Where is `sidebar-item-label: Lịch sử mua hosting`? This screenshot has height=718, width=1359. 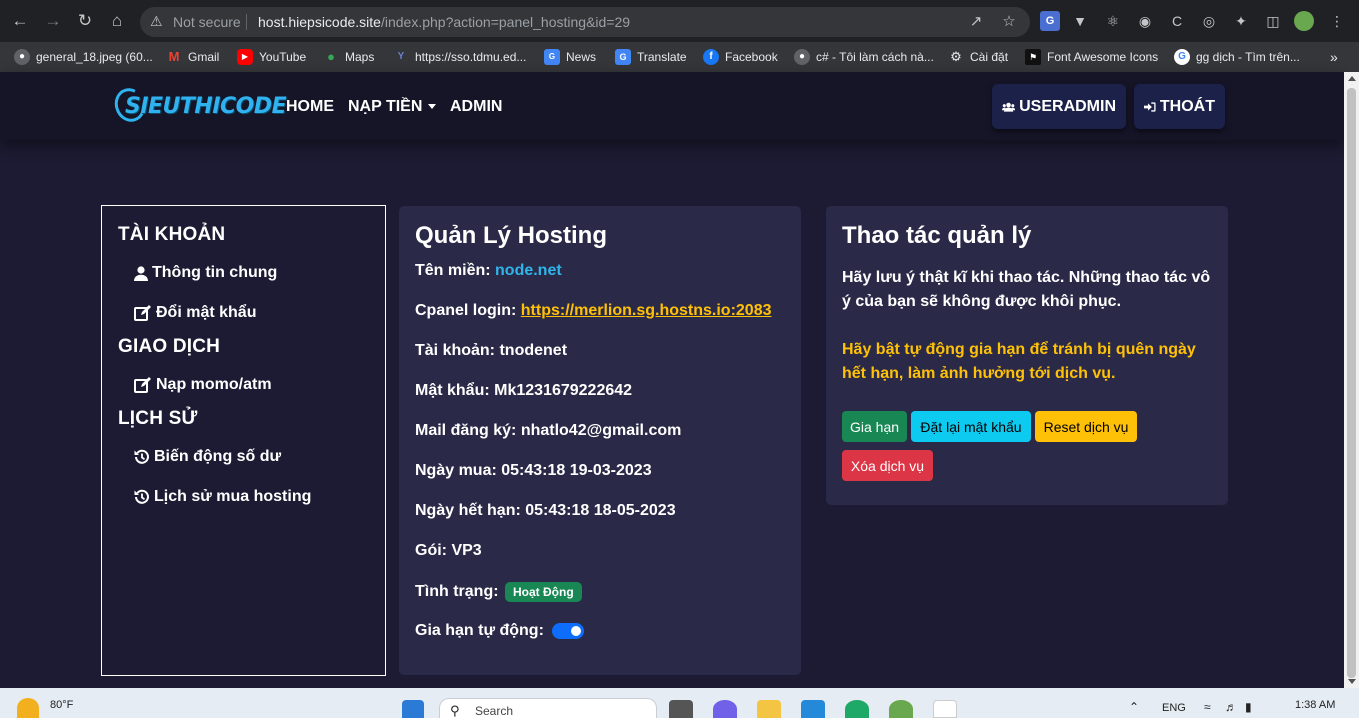
sidebar-item-label: Lịch sử mua hosting is located at coordinates (233, 496).